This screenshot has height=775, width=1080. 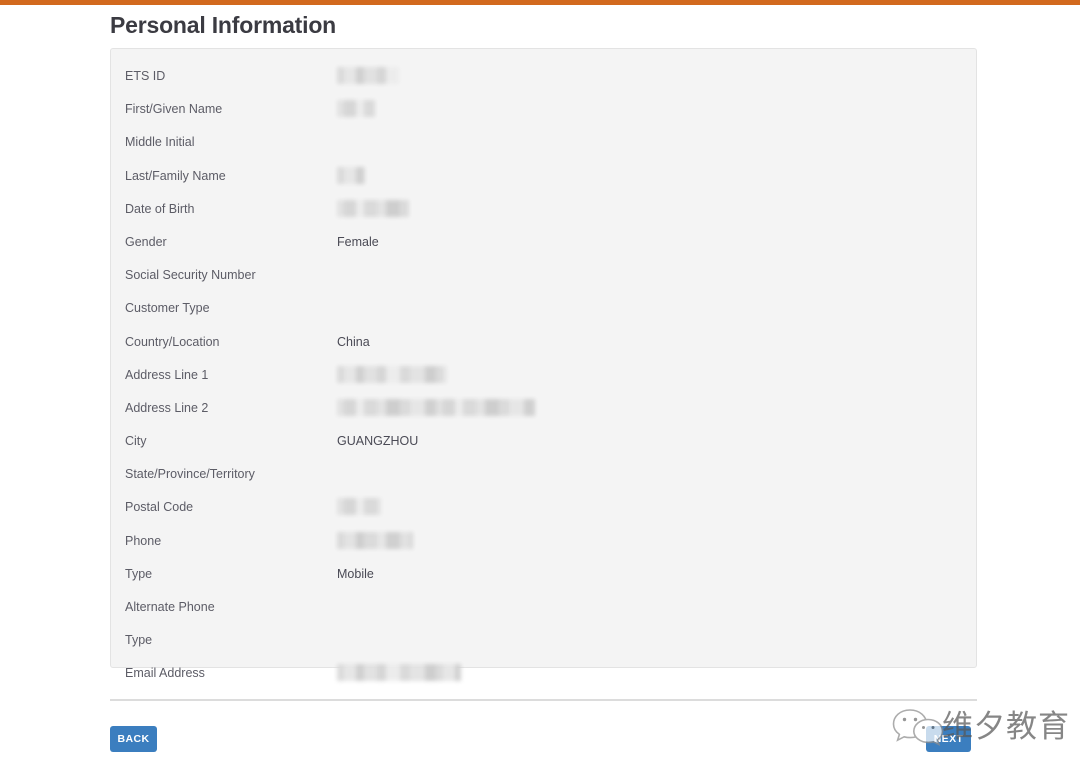 I want to click on field-row: Middle Initial, so click(x=543, y=149).